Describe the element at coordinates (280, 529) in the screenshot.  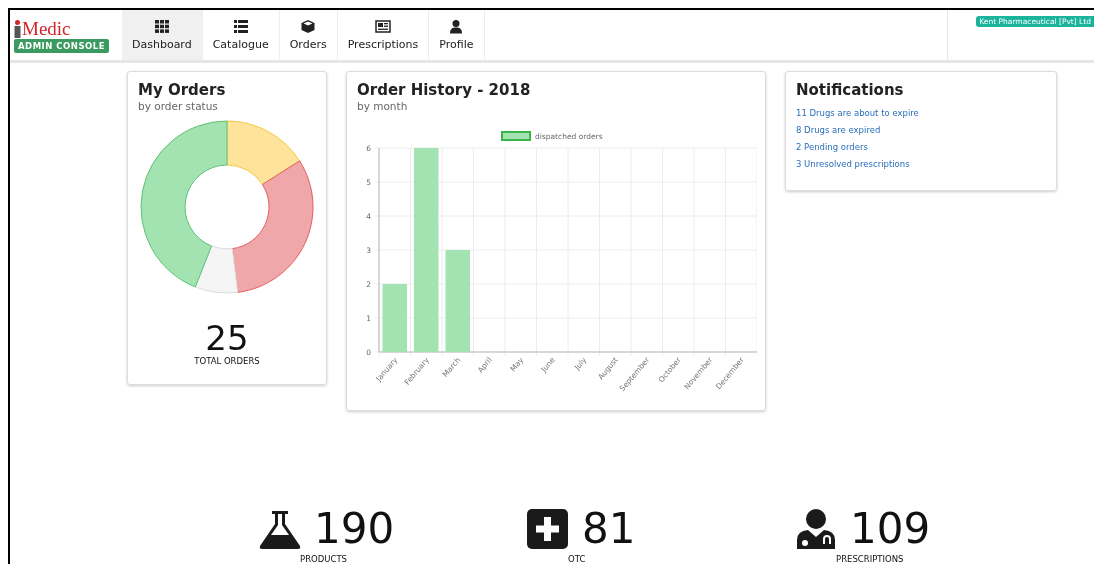
I see `flask-icon` at that location.